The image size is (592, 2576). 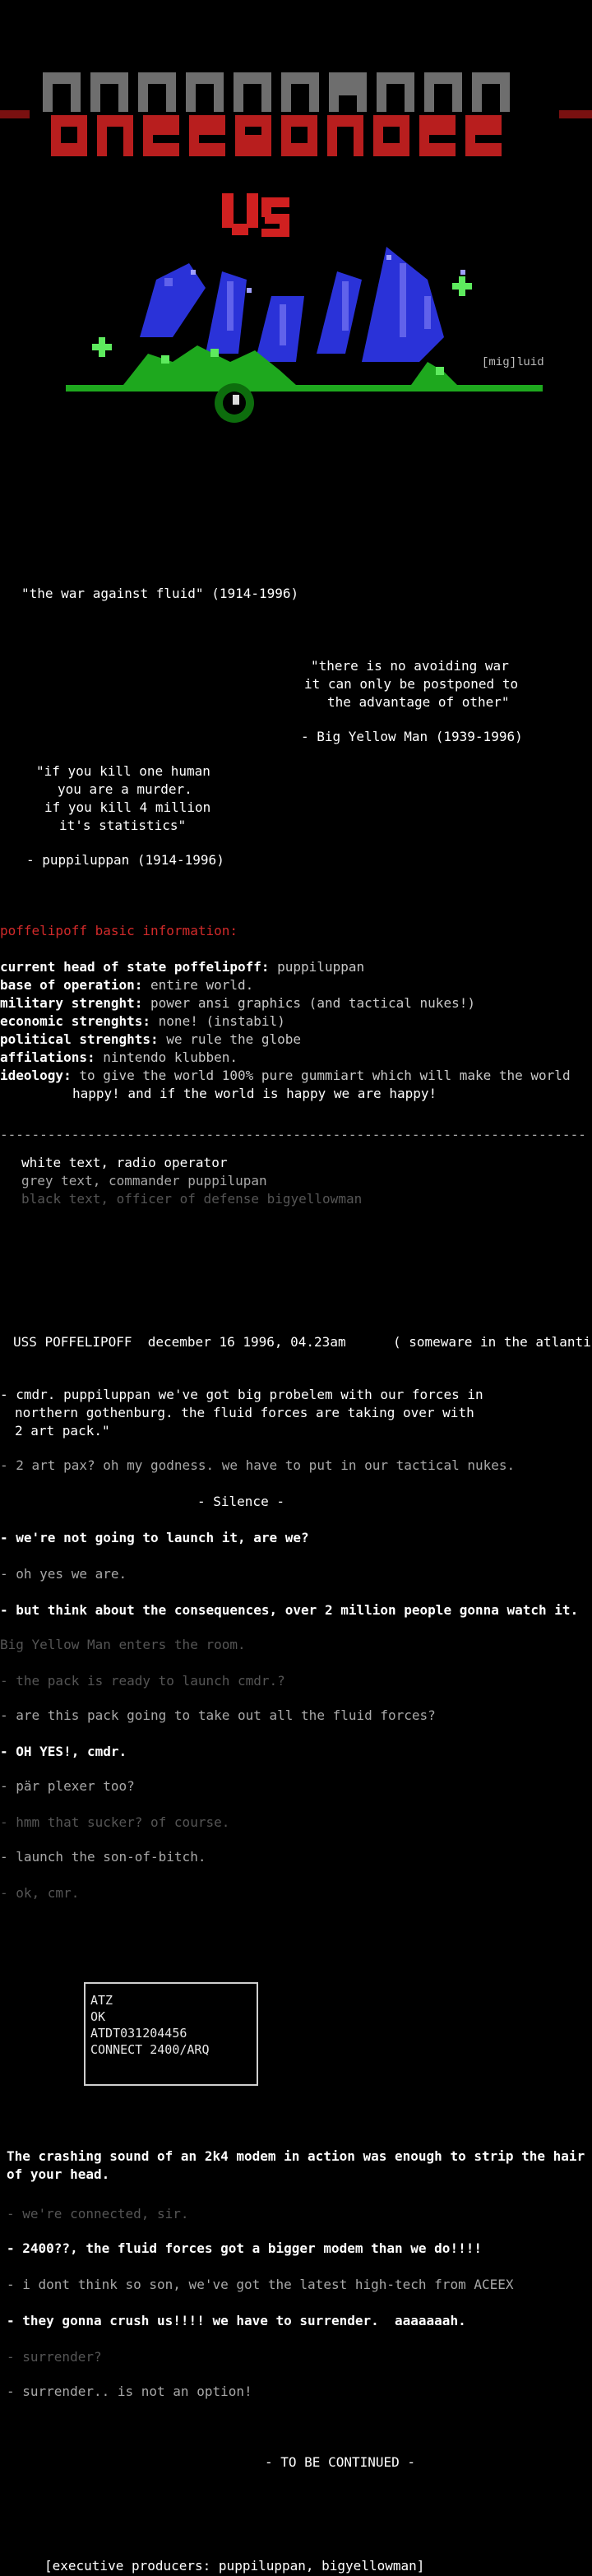 What do you see at coordinates (285, 1059) in the screenshot?
I see `info-row: affilations: nintendo klubben.` at bounding box center [285, 1059].